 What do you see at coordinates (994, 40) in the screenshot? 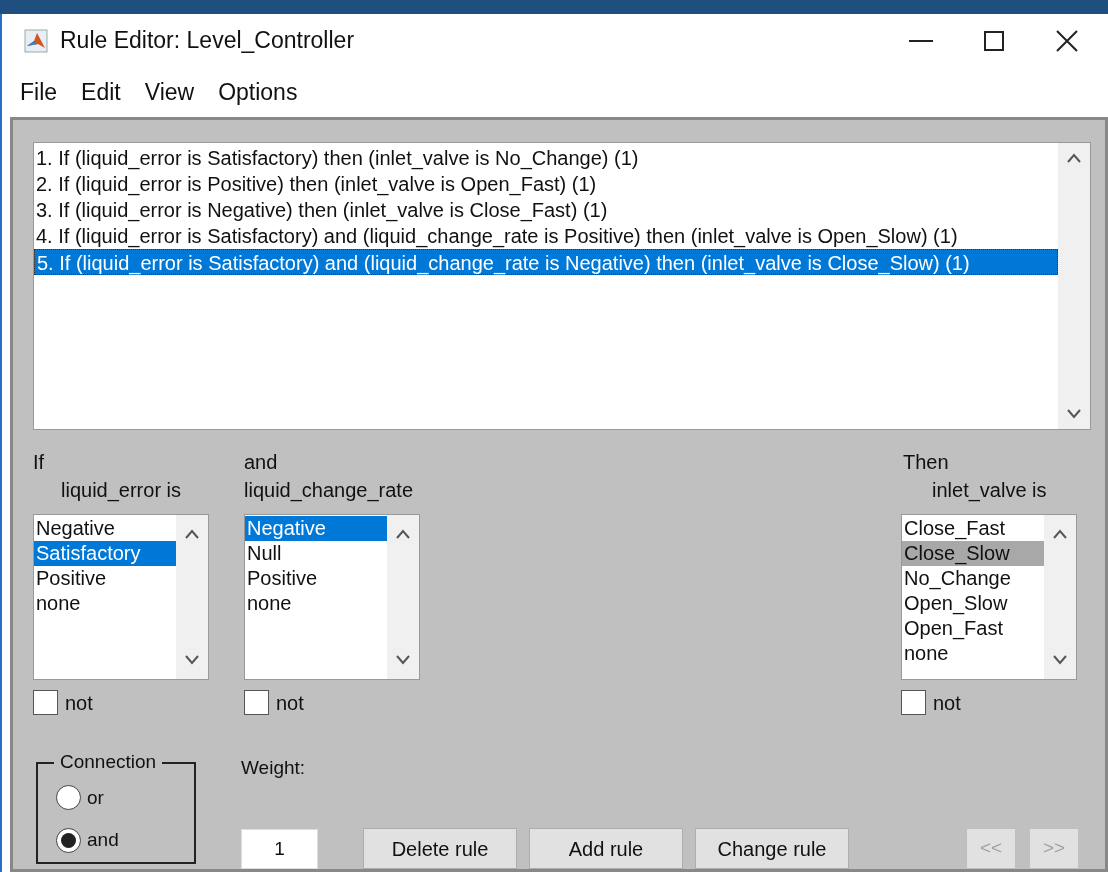
I see `maximize-icon` at bounding box center [994, 40].